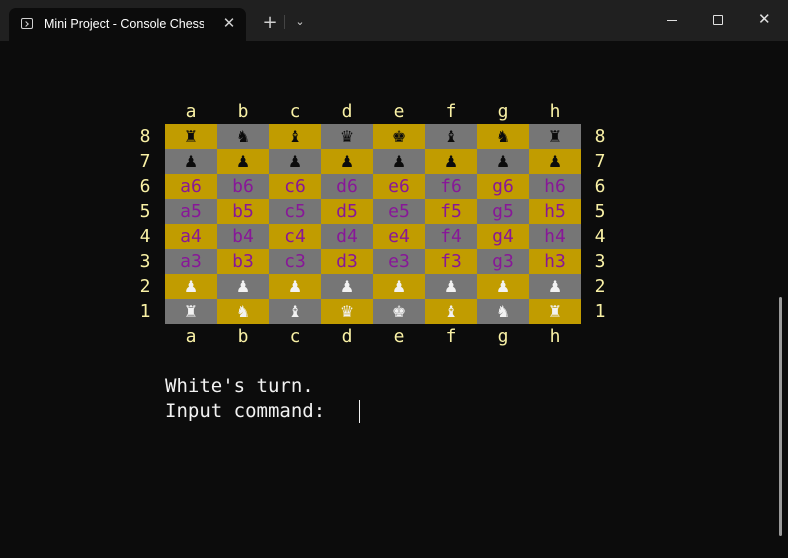 This screenshot has height=558, width=788. Describe the element at coordinates (399, 236) in the screenshot. I see `square-label: e4` at that location.